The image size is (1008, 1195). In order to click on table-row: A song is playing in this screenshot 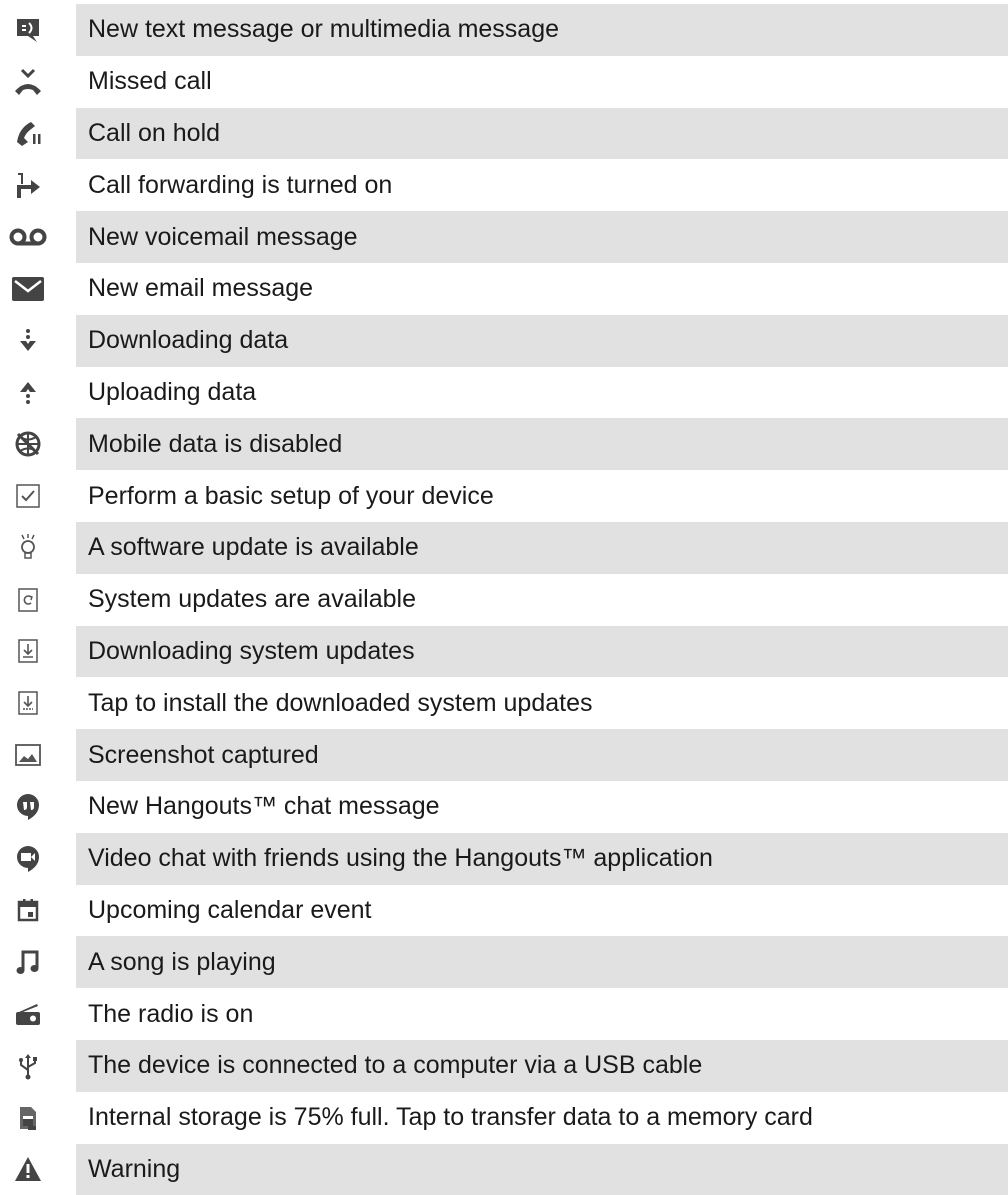, I will do `click(504, 962)`.